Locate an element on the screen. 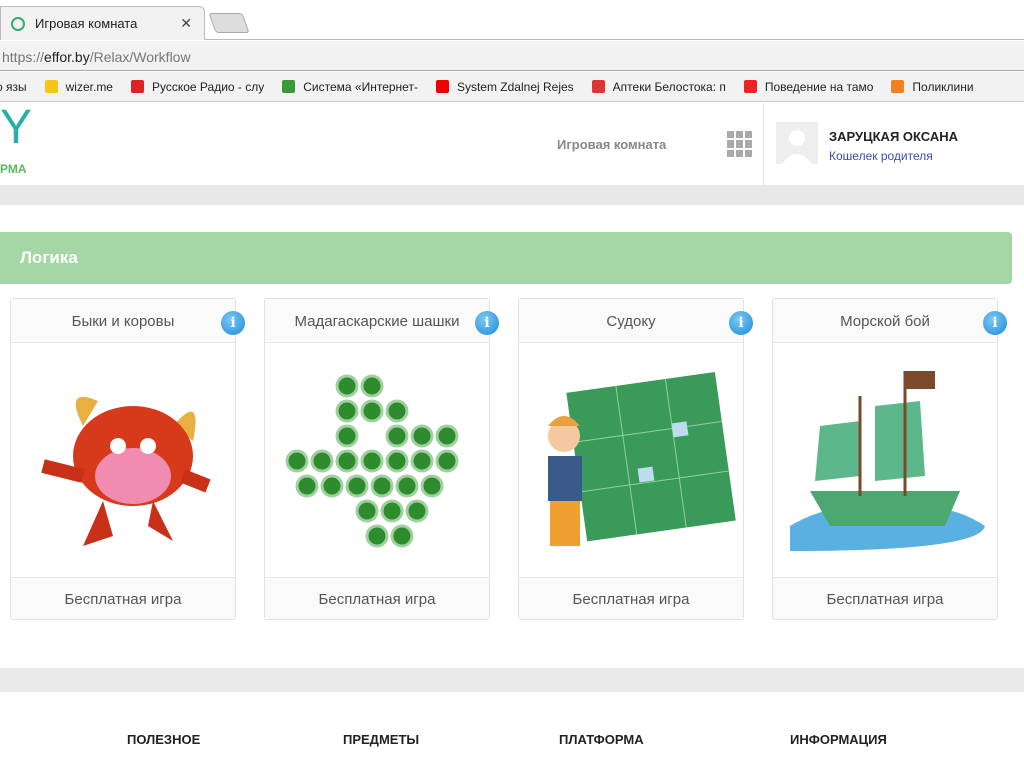 Image resolution: width=1024 pixels, height=767 pixels. bookmark-label: Русское Радио - слу is located at coordinates (208, 86).